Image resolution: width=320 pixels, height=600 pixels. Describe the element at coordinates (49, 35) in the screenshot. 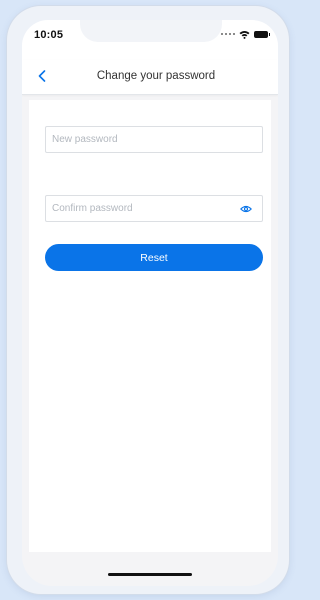

I see `status-time: 10:05` at that location.